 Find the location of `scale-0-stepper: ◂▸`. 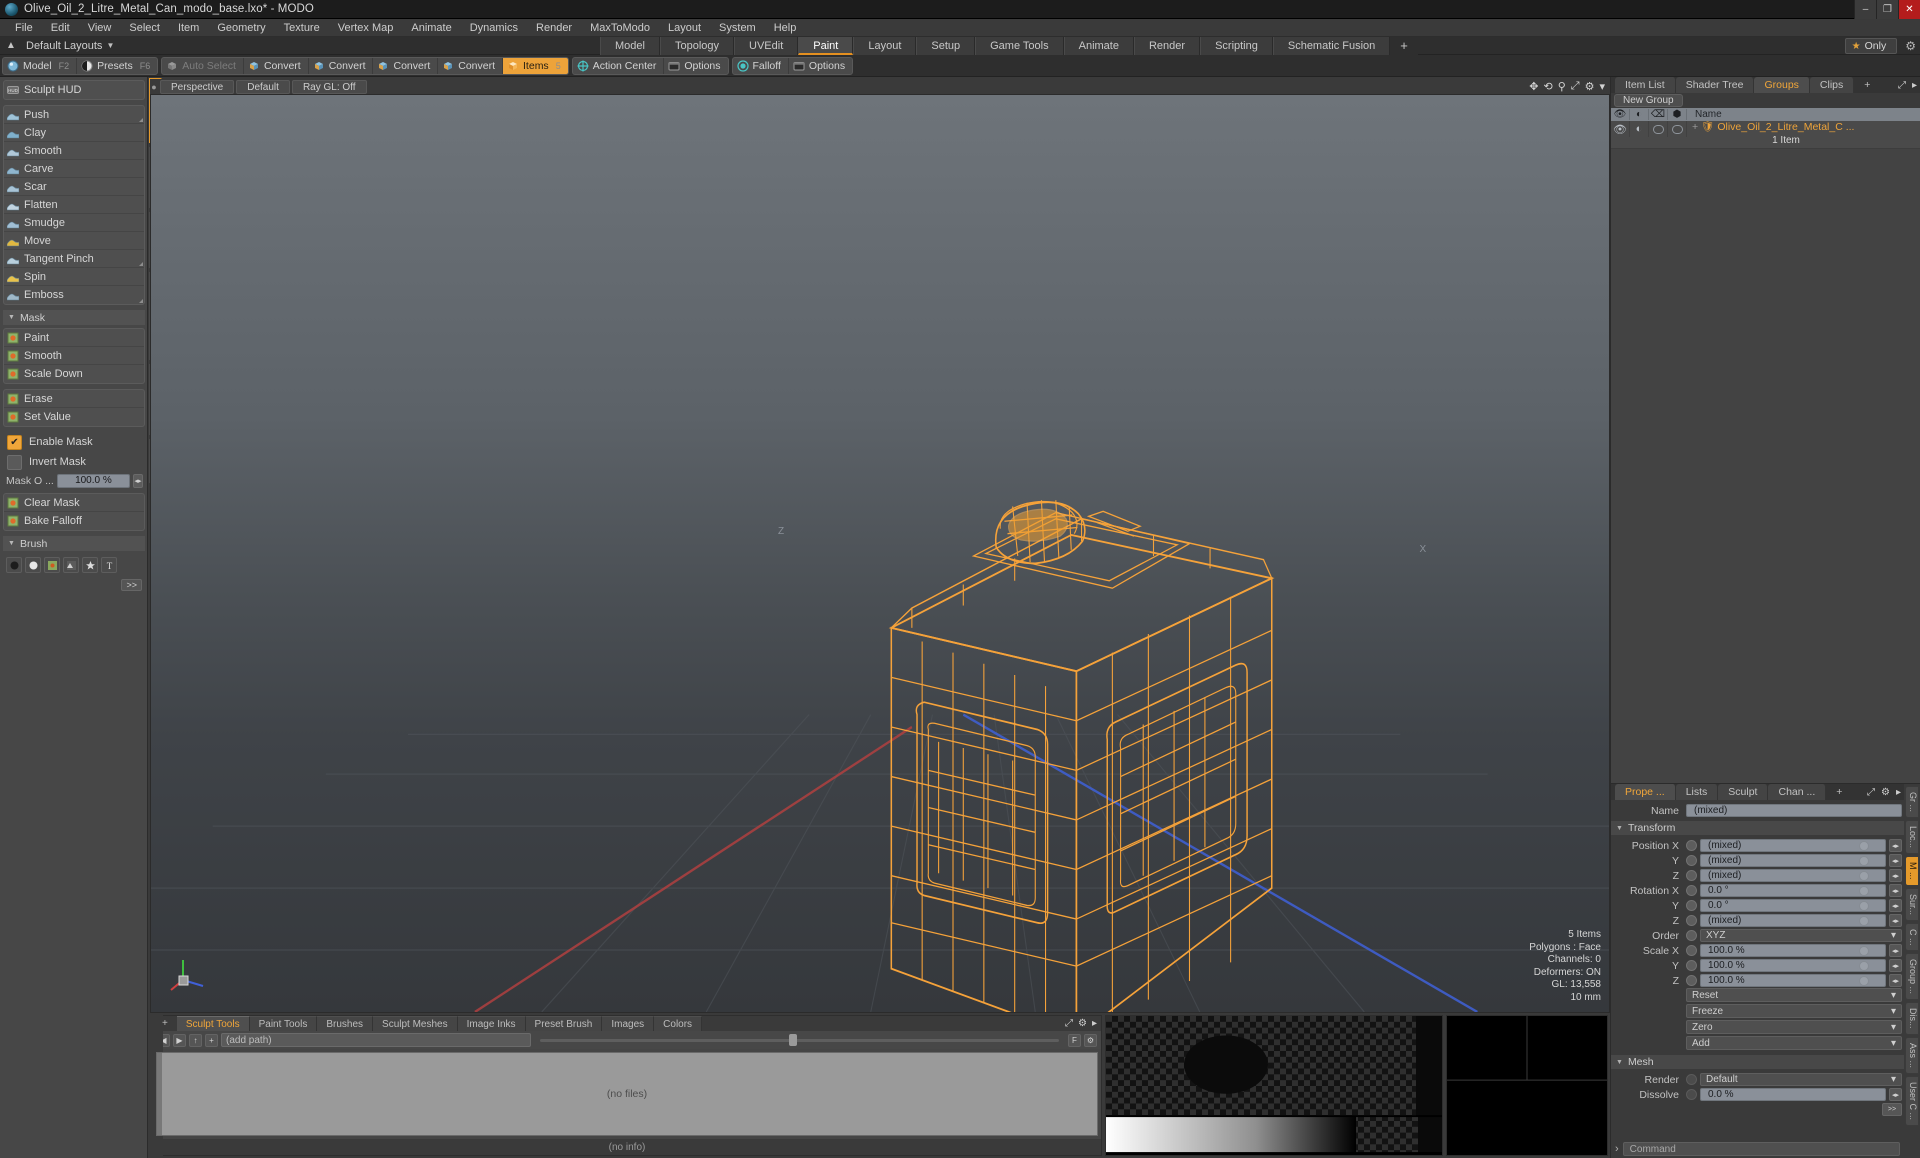

scale-0-stepper: ◂▸ is located at coordinates (1895, 950).